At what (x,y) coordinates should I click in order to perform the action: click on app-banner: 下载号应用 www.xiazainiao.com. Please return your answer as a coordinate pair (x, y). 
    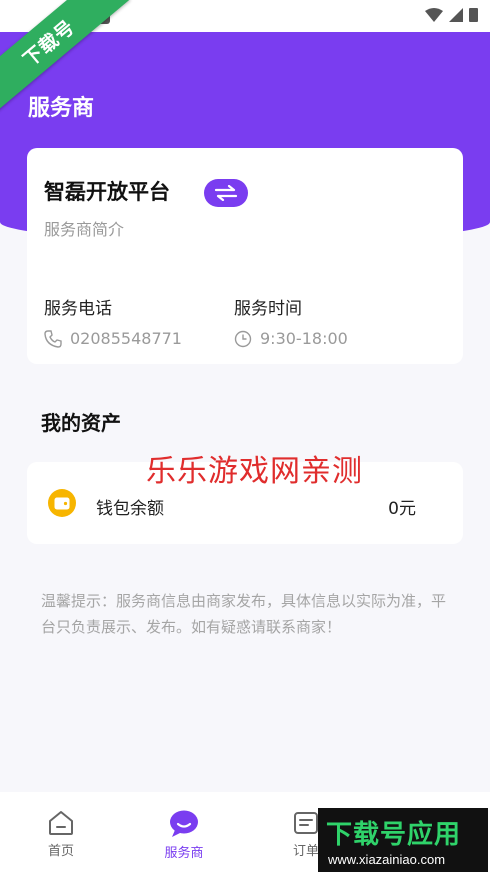
    Looking at the image, I should click on (403, 840).